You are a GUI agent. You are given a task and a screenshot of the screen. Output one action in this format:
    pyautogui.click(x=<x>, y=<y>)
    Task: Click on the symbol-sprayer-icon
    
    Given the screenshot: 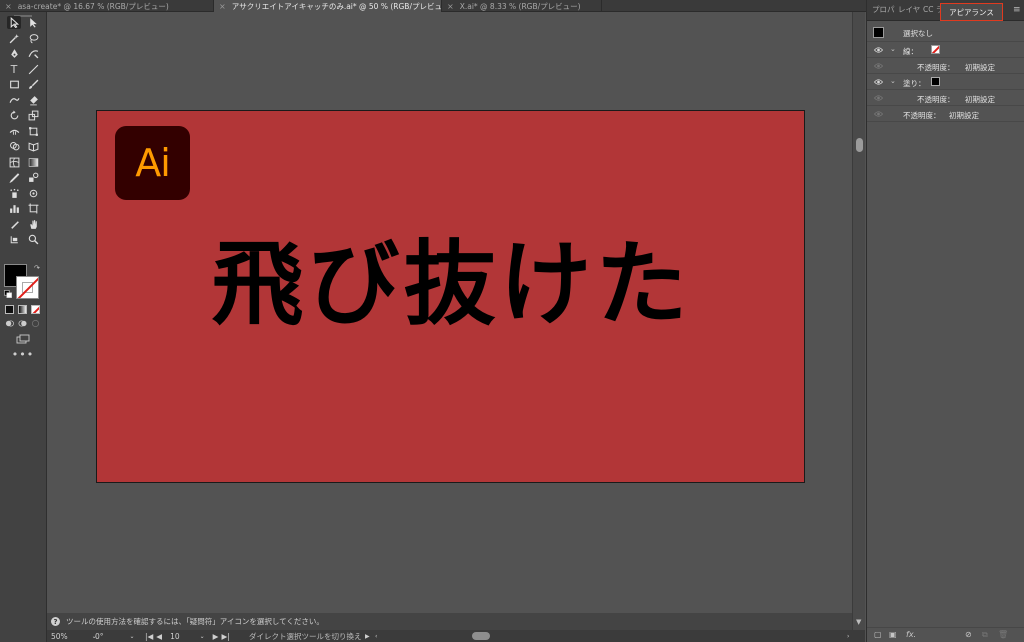 What is the action you would take?
    pyautogui.click(x=14, y=193)
    